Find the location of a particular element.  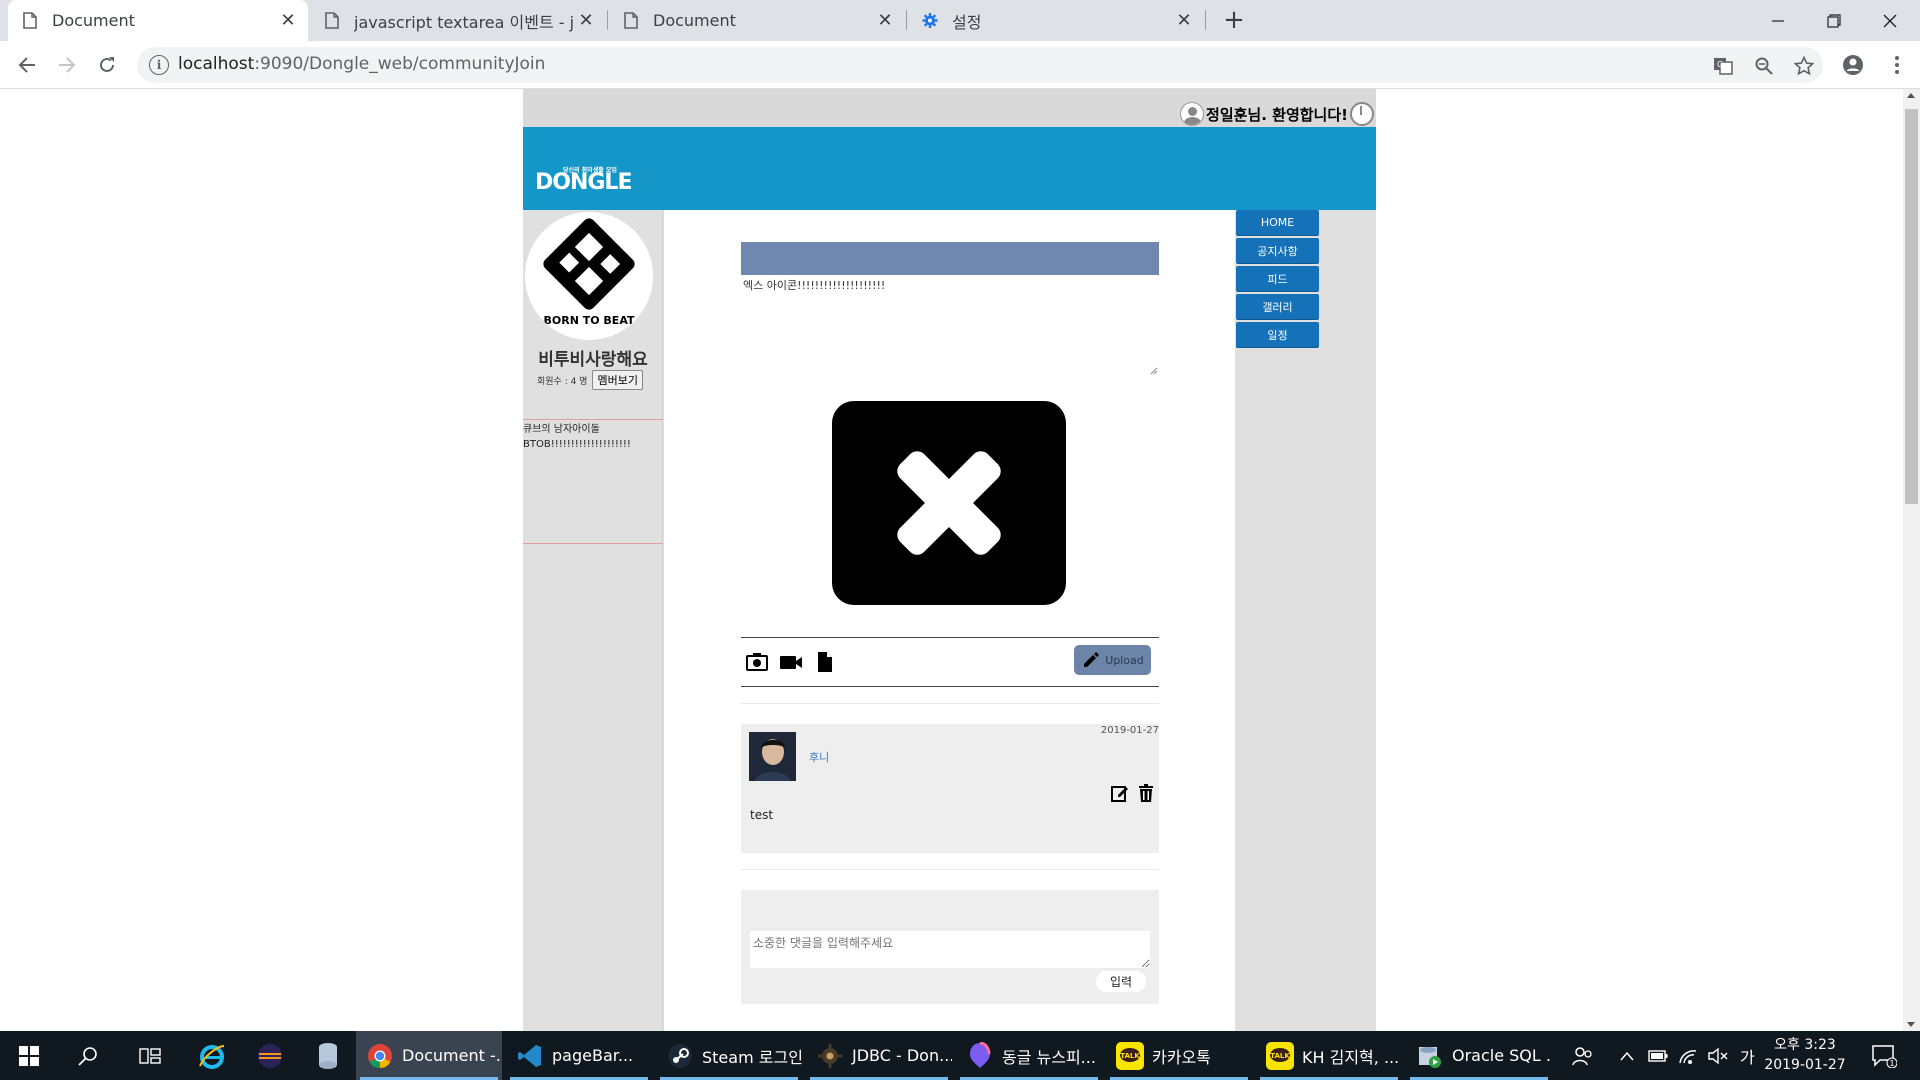

edit-icon is located at coordinates (1120, 793).